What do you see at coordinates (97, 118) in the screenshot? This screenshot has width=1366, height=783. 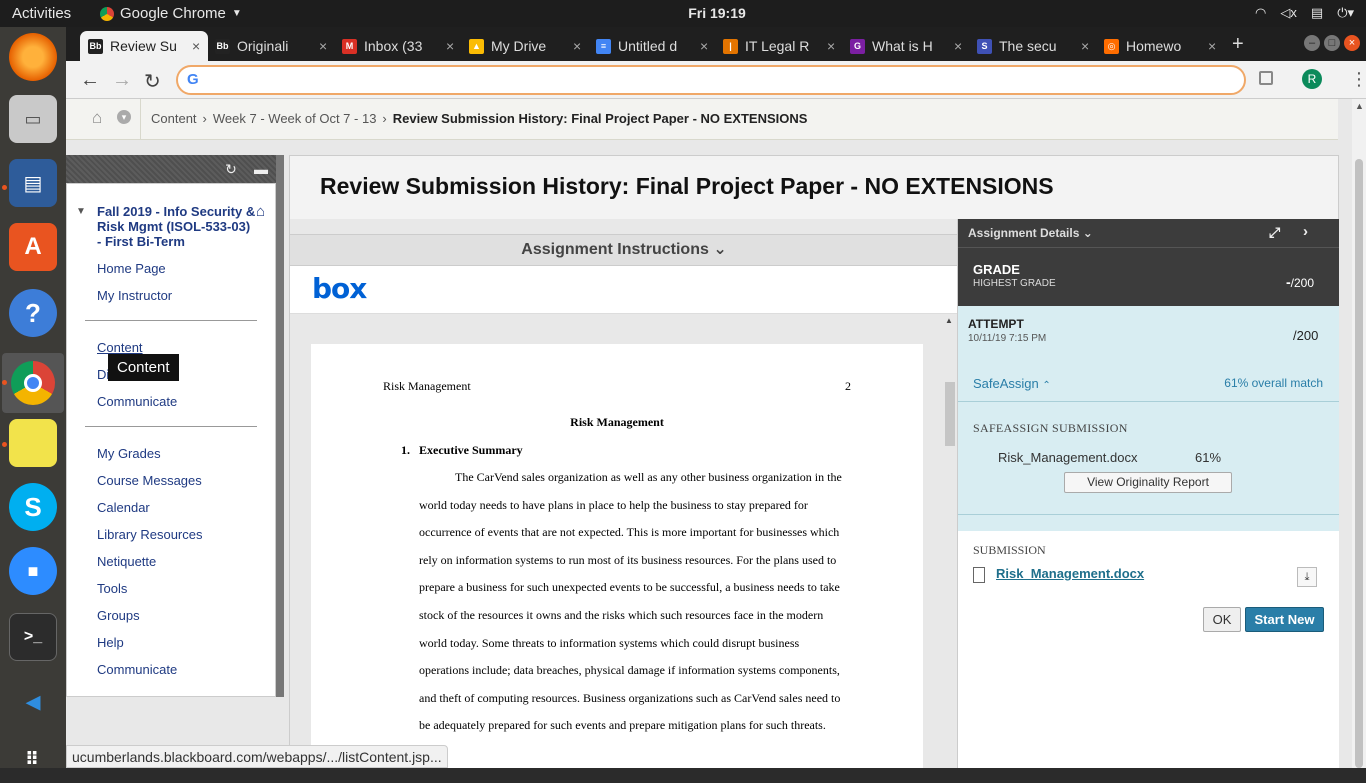 I see `home-icon: ⌂` at bounding box center [97, 118].